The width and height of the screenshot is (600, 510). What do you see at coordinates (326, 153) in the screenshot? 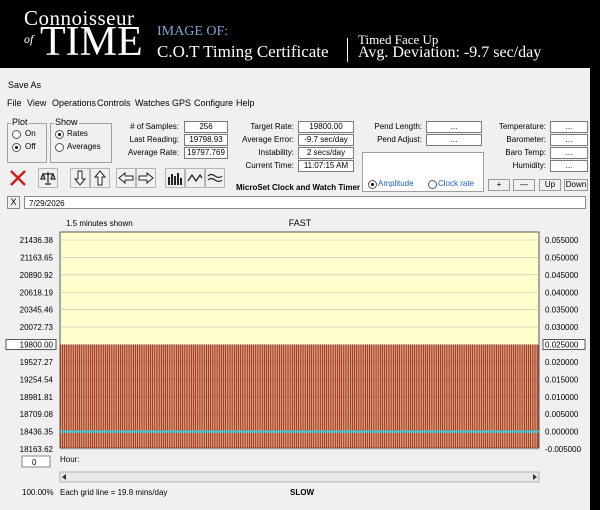
I see `instability-value: 2 secs/day` at bounding box center [326, 153].